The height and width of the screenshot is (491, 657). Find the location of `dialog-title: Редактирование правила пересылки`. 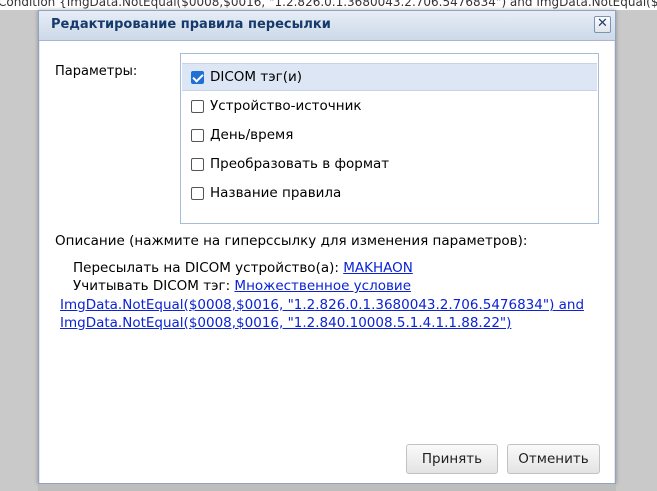

dialog-title: Редактирование правила пересылки is located at coordinates (191, 24).